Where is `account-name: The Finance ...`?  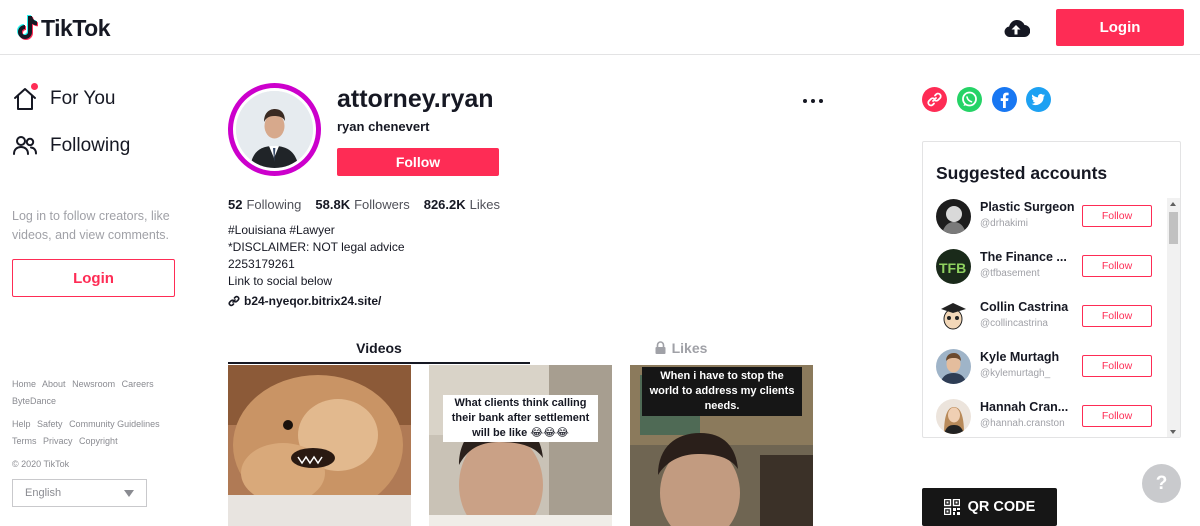
account-name: The Finance ... is located at coordinates (1023, 257).